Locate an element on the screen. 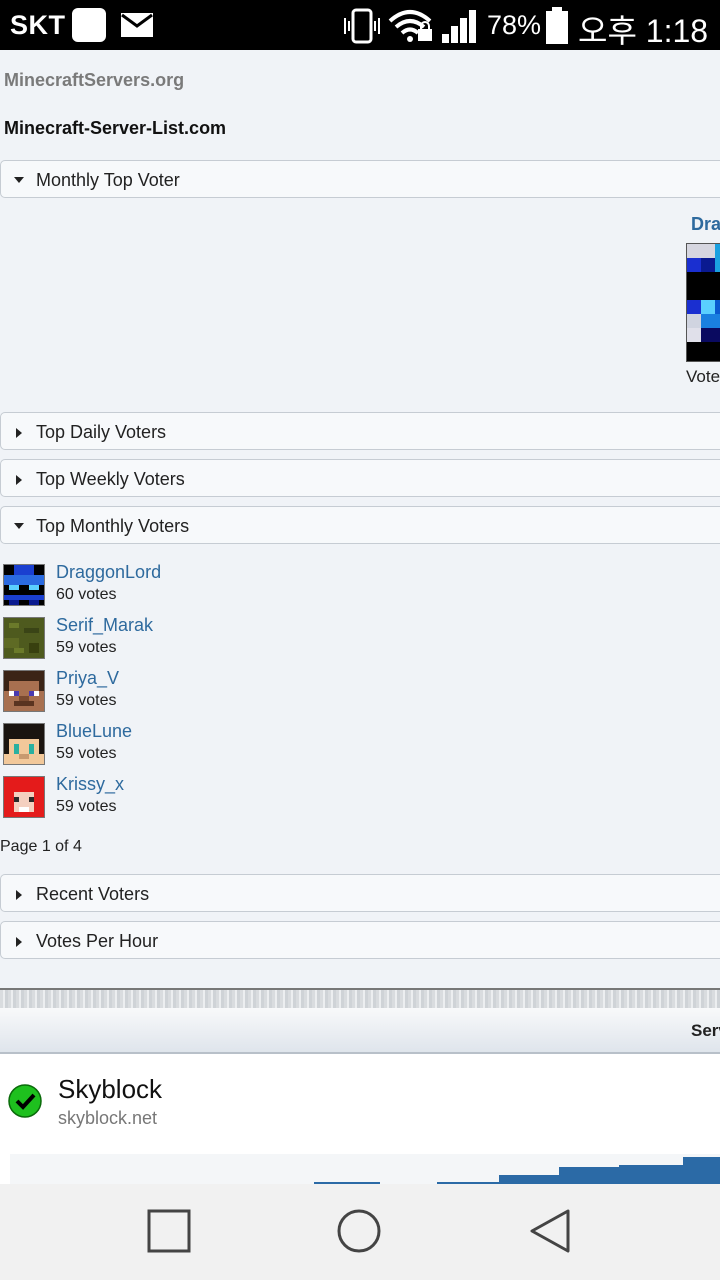 Image resolution: width=720 pixels, height=1280 pixels. clock: 오후 1:18 is located at coordinates (643, 31).